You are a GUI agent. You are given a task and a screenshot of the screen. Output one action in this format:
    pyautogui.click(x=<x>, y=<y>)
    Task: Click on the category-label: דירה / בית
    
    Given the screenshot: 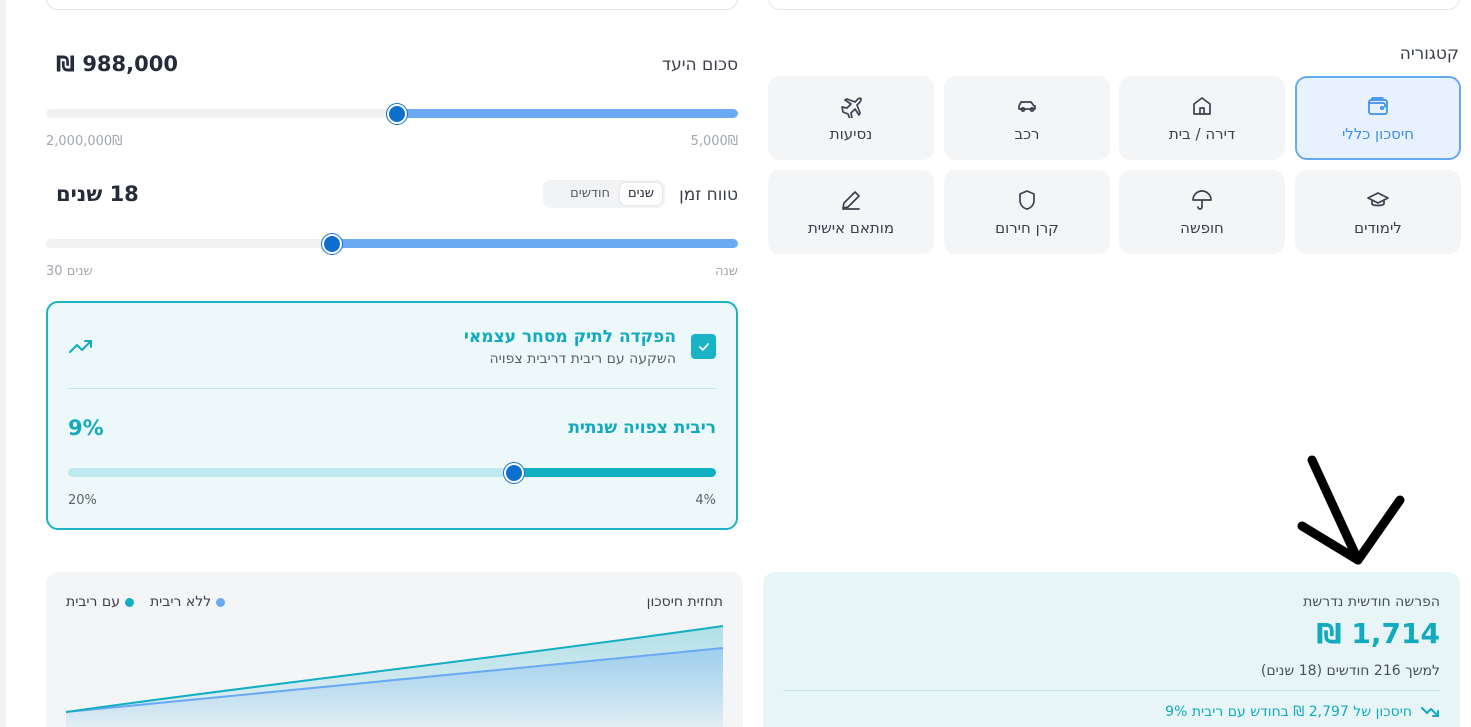 What is the action you would take?
    pyautogui.click(x=1202, y=133)
    